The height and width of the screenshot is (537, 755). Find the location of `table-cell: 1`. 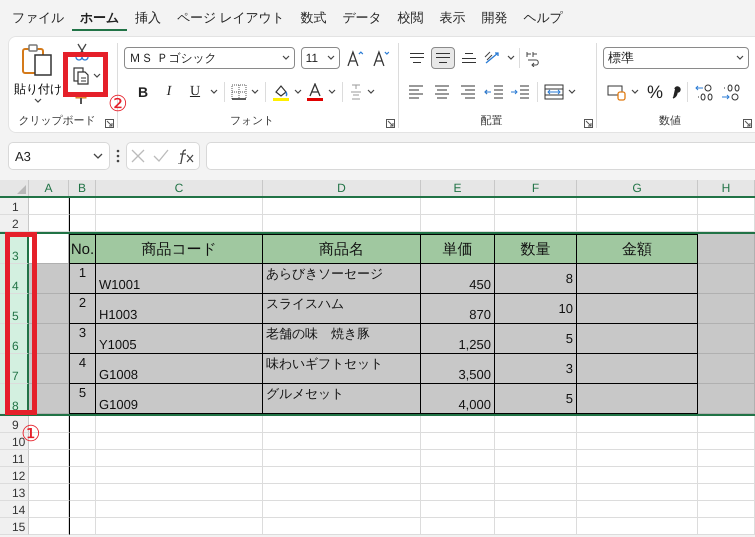

table-cell: 1 is located at coordinates (82, 279).